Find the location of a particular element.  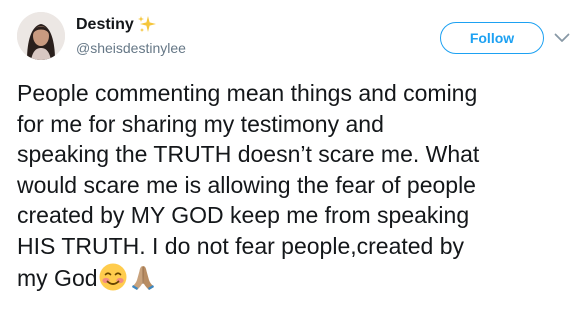

user-handle: @sheisdestinylee is located at coordinates (131, 48).